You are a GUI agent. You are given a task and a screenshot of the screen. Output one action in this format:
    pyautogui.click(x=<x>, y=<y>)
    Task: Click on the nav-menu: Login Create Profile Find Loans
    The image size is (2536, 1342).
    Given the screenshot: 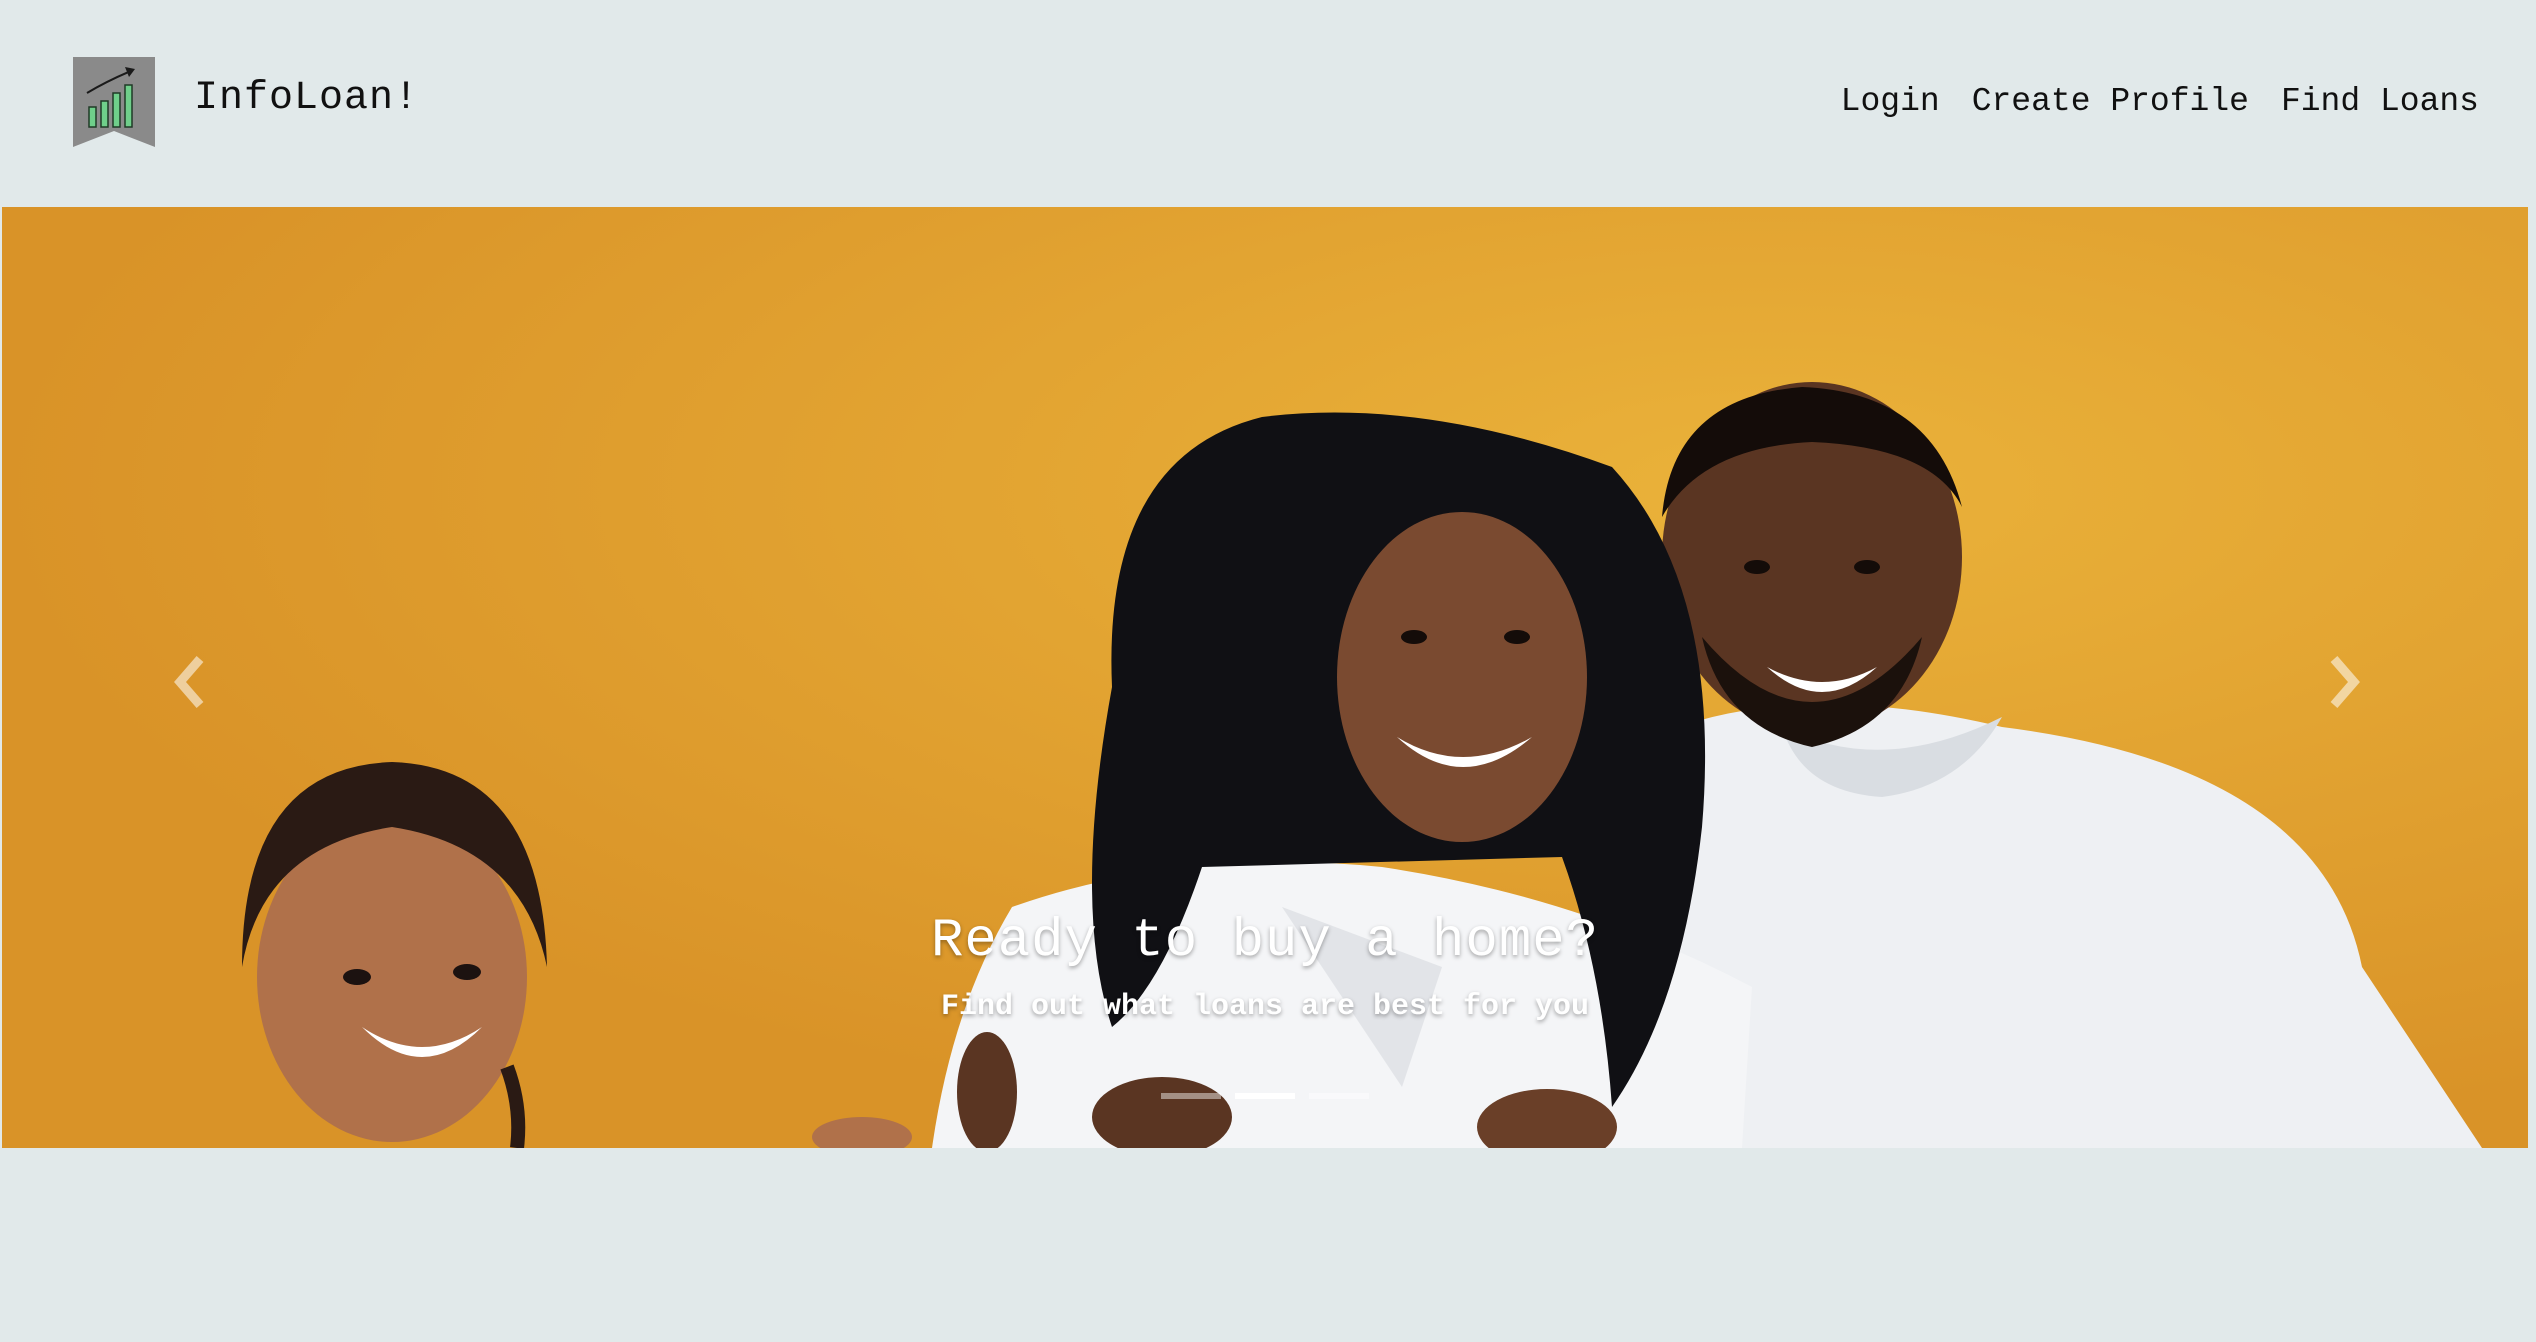 What is the action you would take?
    pyautogui.click(x=2160, y=102)
    